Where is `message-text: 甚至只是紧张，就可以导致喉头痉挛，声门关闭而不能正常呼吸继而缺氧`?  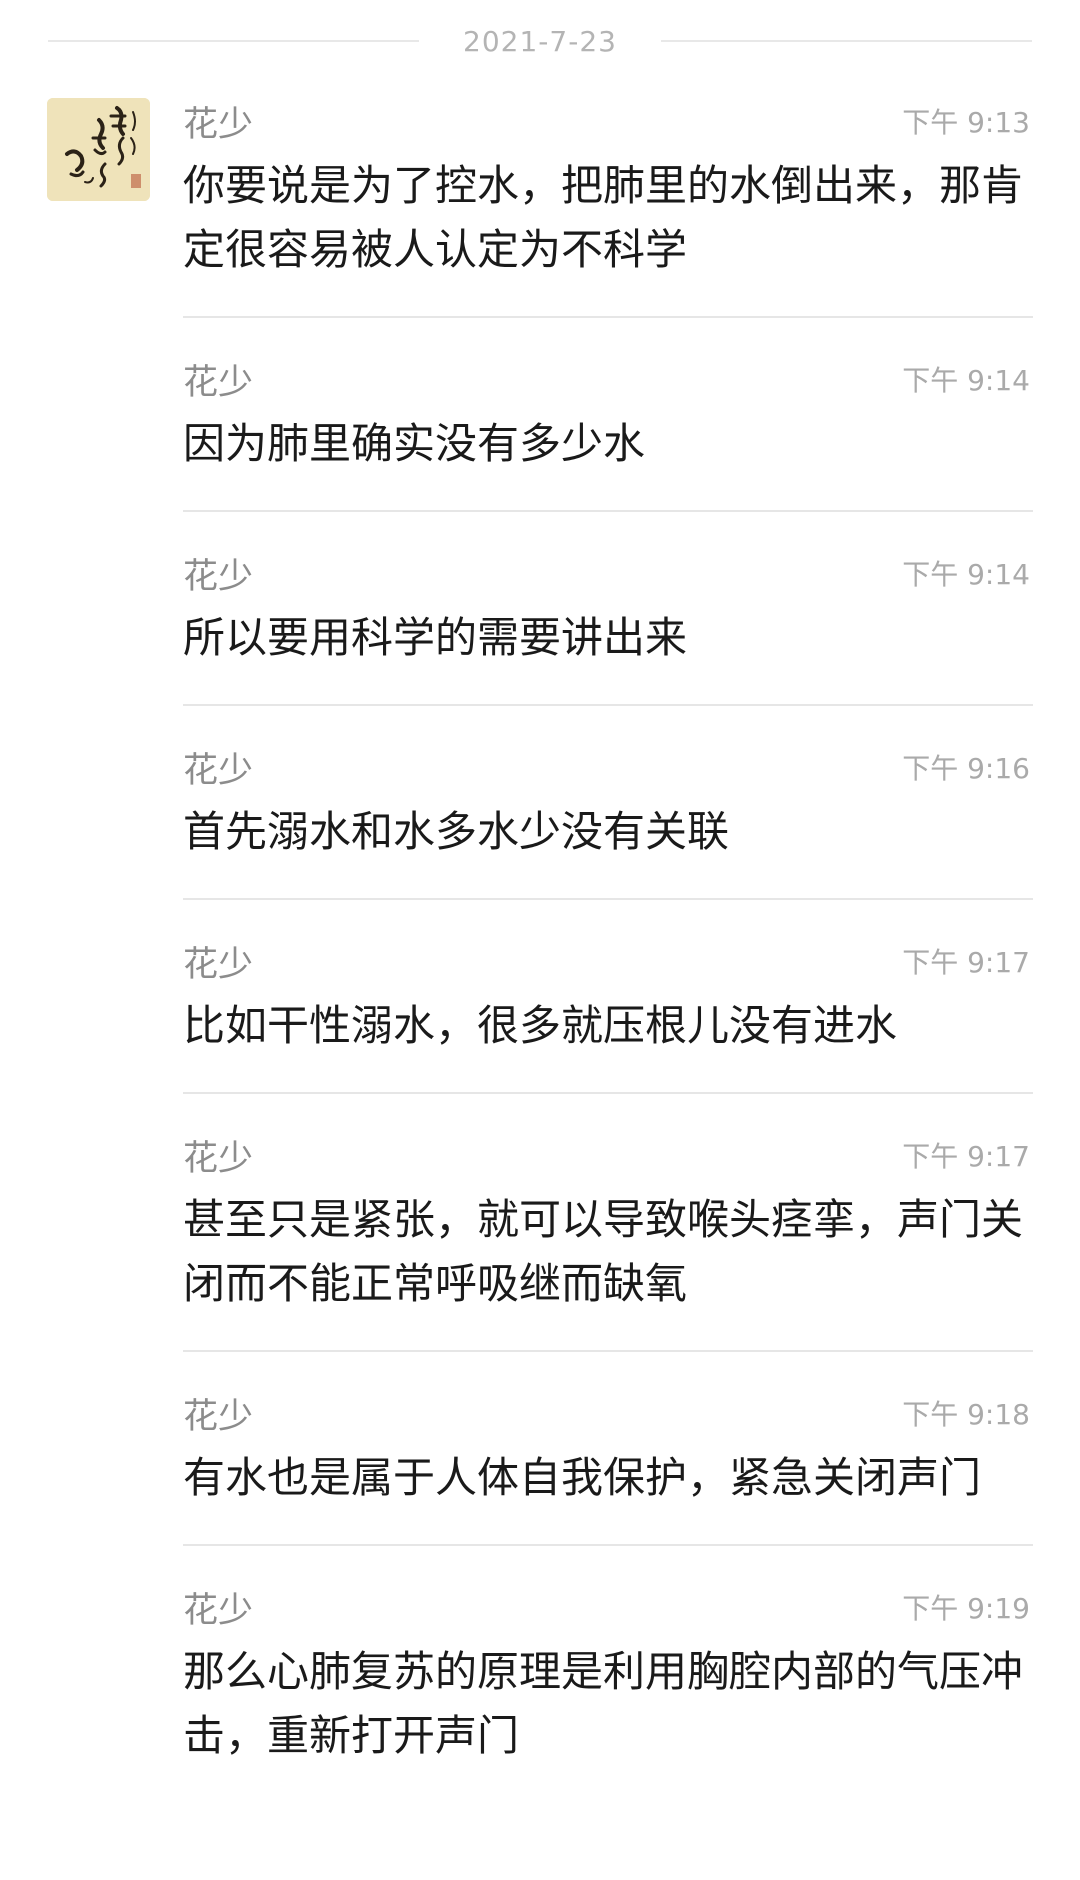 message-text: 甚至只是紧张，就可以导致喉头痉挛，声门关闭而不能正常呼吸继而缺氧 is located at coordinates (603, 1251).